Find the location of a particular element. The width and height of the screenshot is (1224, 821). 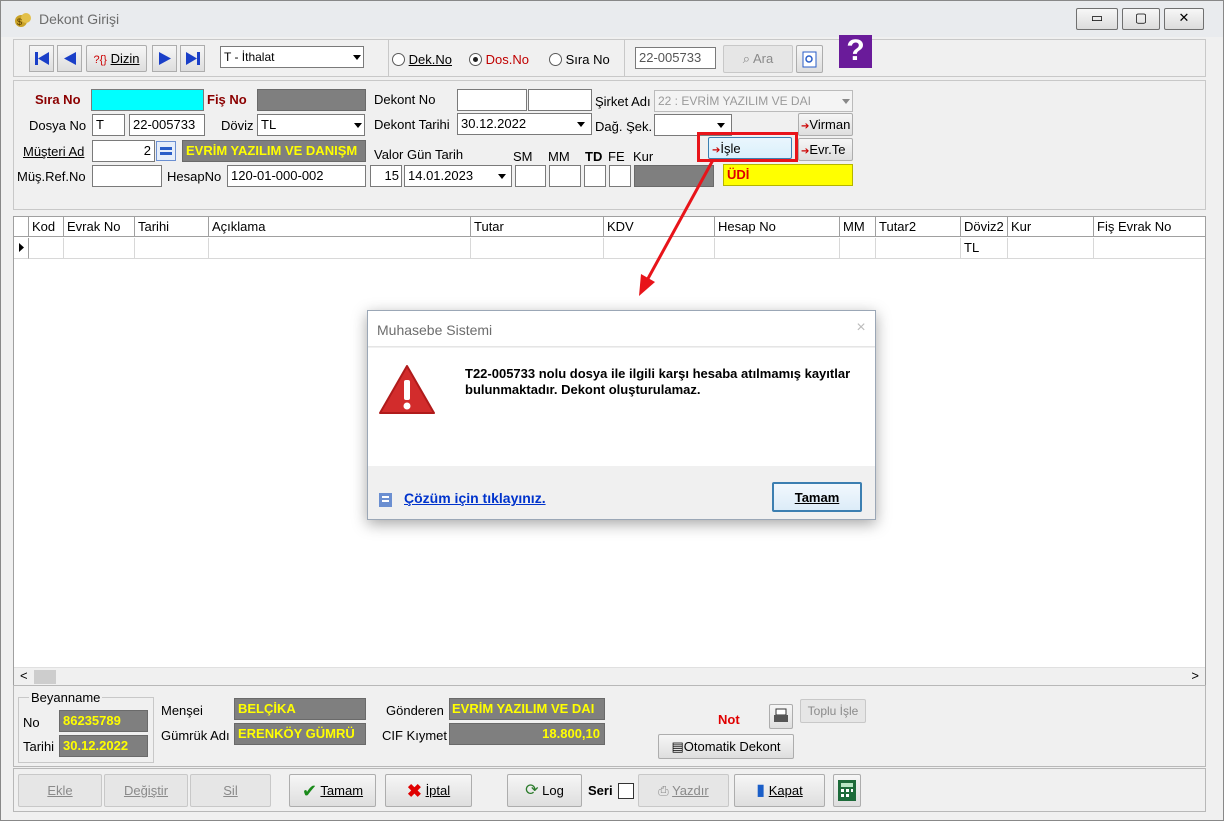

cell-mm is located at coordinates (858, 248).